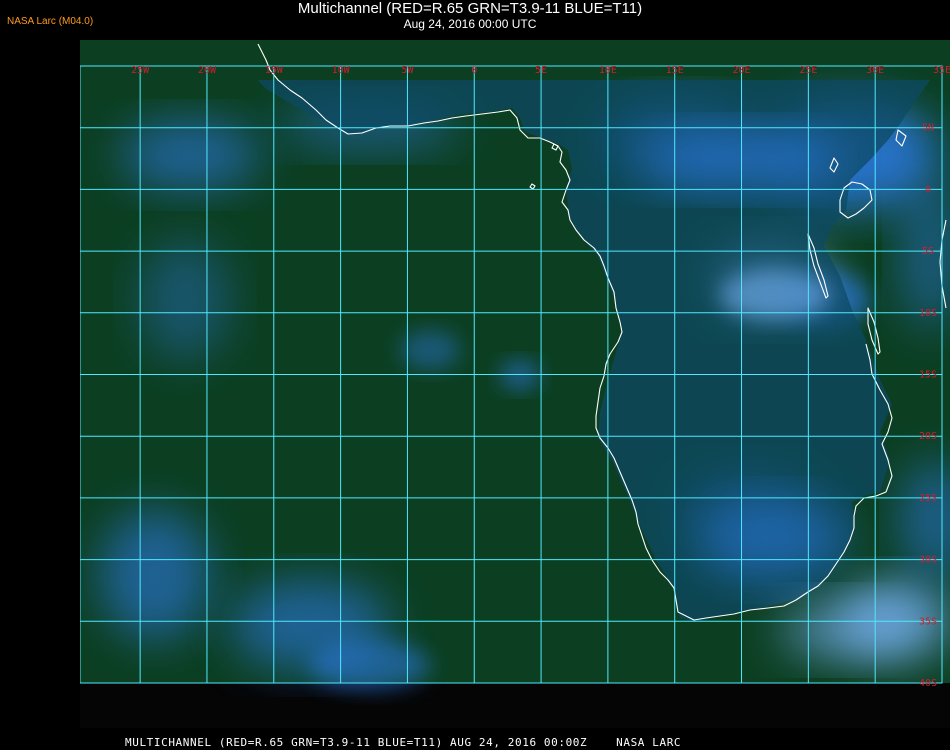  I want to click on longitude-label: 25W, so click(140, 70).